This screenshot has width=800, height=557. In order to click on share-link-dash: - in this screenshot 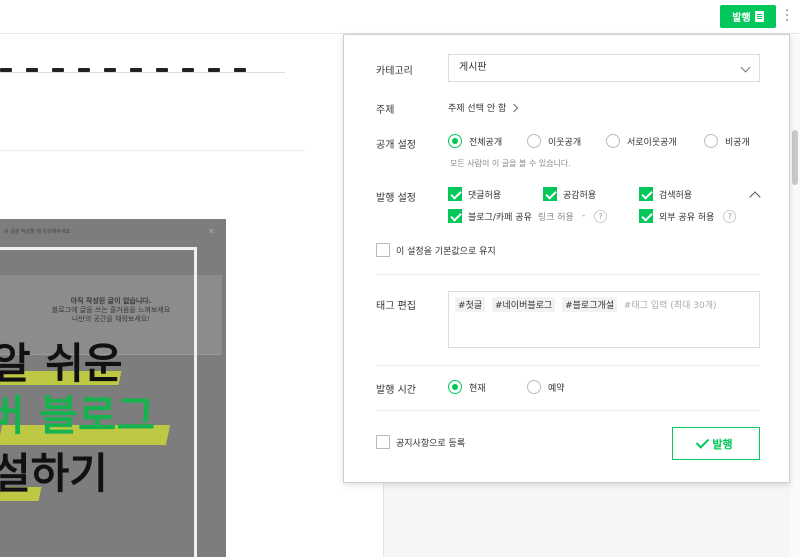, I will do `click(583, 216)`.